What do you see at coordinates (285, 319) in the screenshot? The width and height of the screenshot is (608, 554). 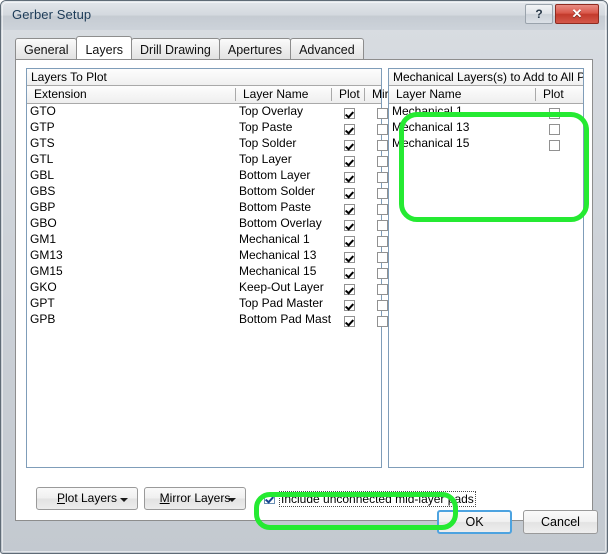 I see `cell-layer-name: Bottom Pad Mast‹` at bounding box center [285, 319].